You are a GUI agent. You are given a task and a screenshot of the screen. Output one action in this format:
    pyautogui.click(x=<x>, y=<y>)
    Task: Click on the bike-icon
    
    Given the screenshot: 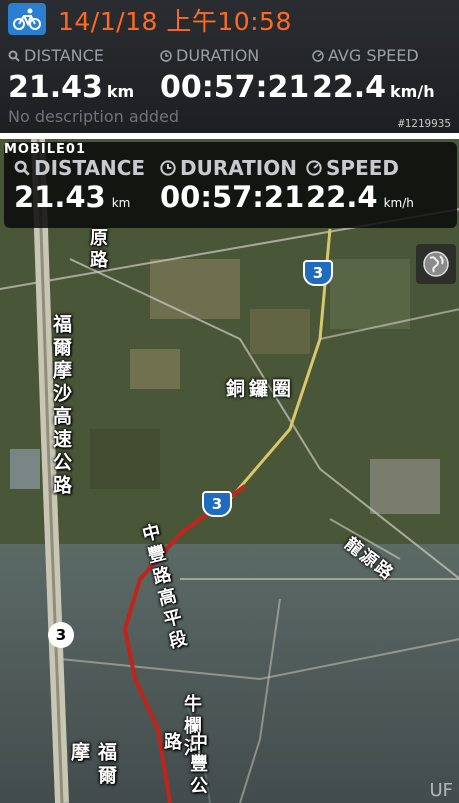 What is the action you would take?
    pyautogui.click(x=27, y=19)
    